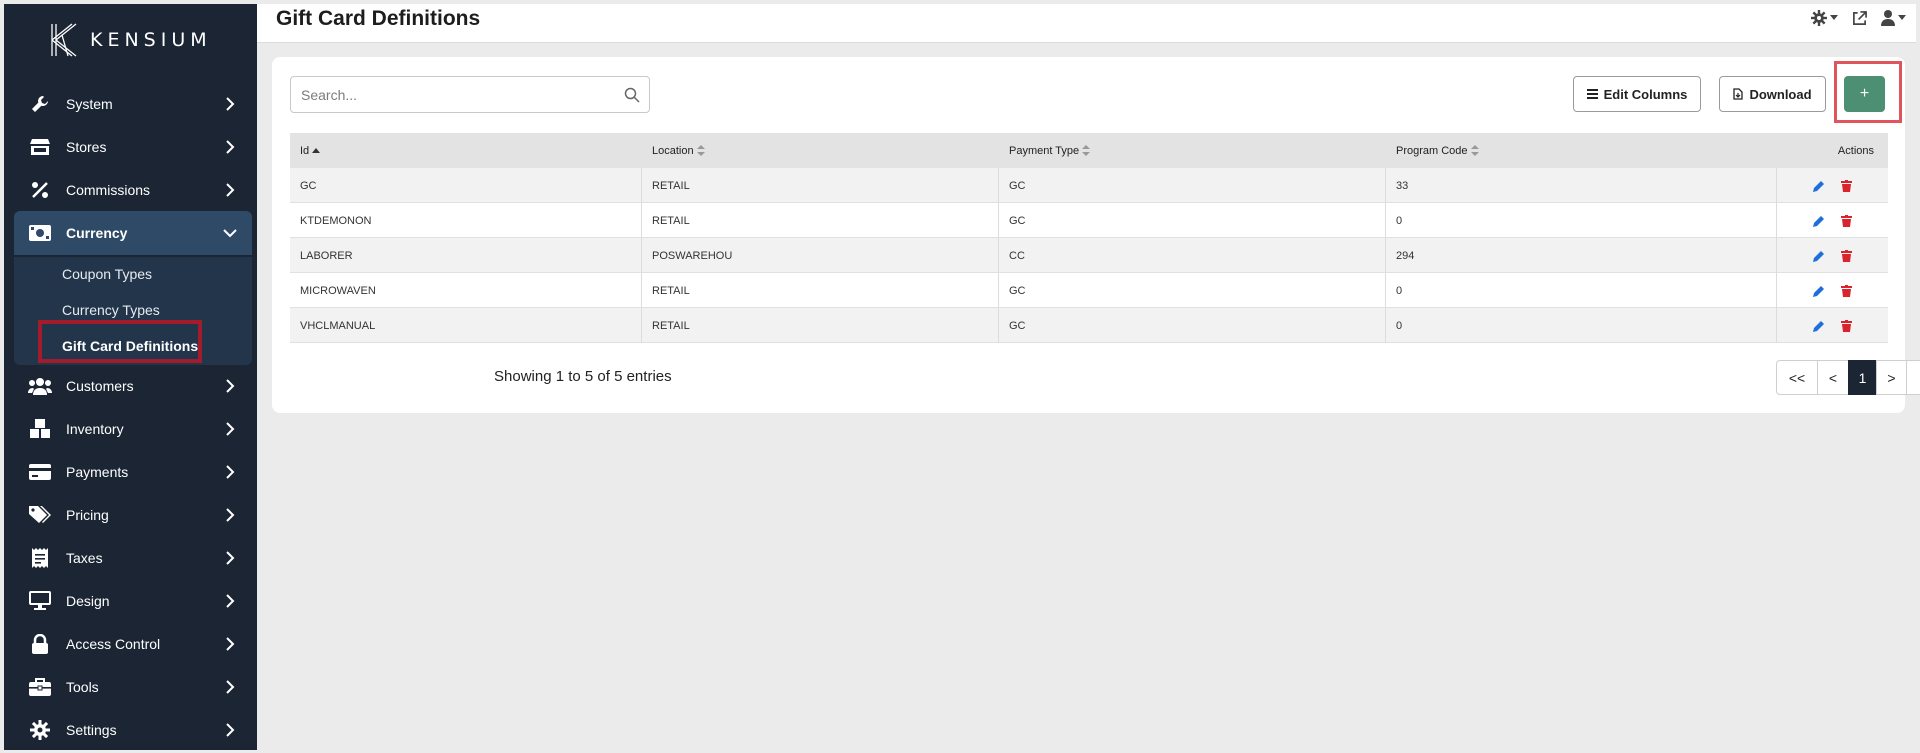  Describe the element at coordinates (1893, 18) in the screenshot. I see `user-menu` at that location.